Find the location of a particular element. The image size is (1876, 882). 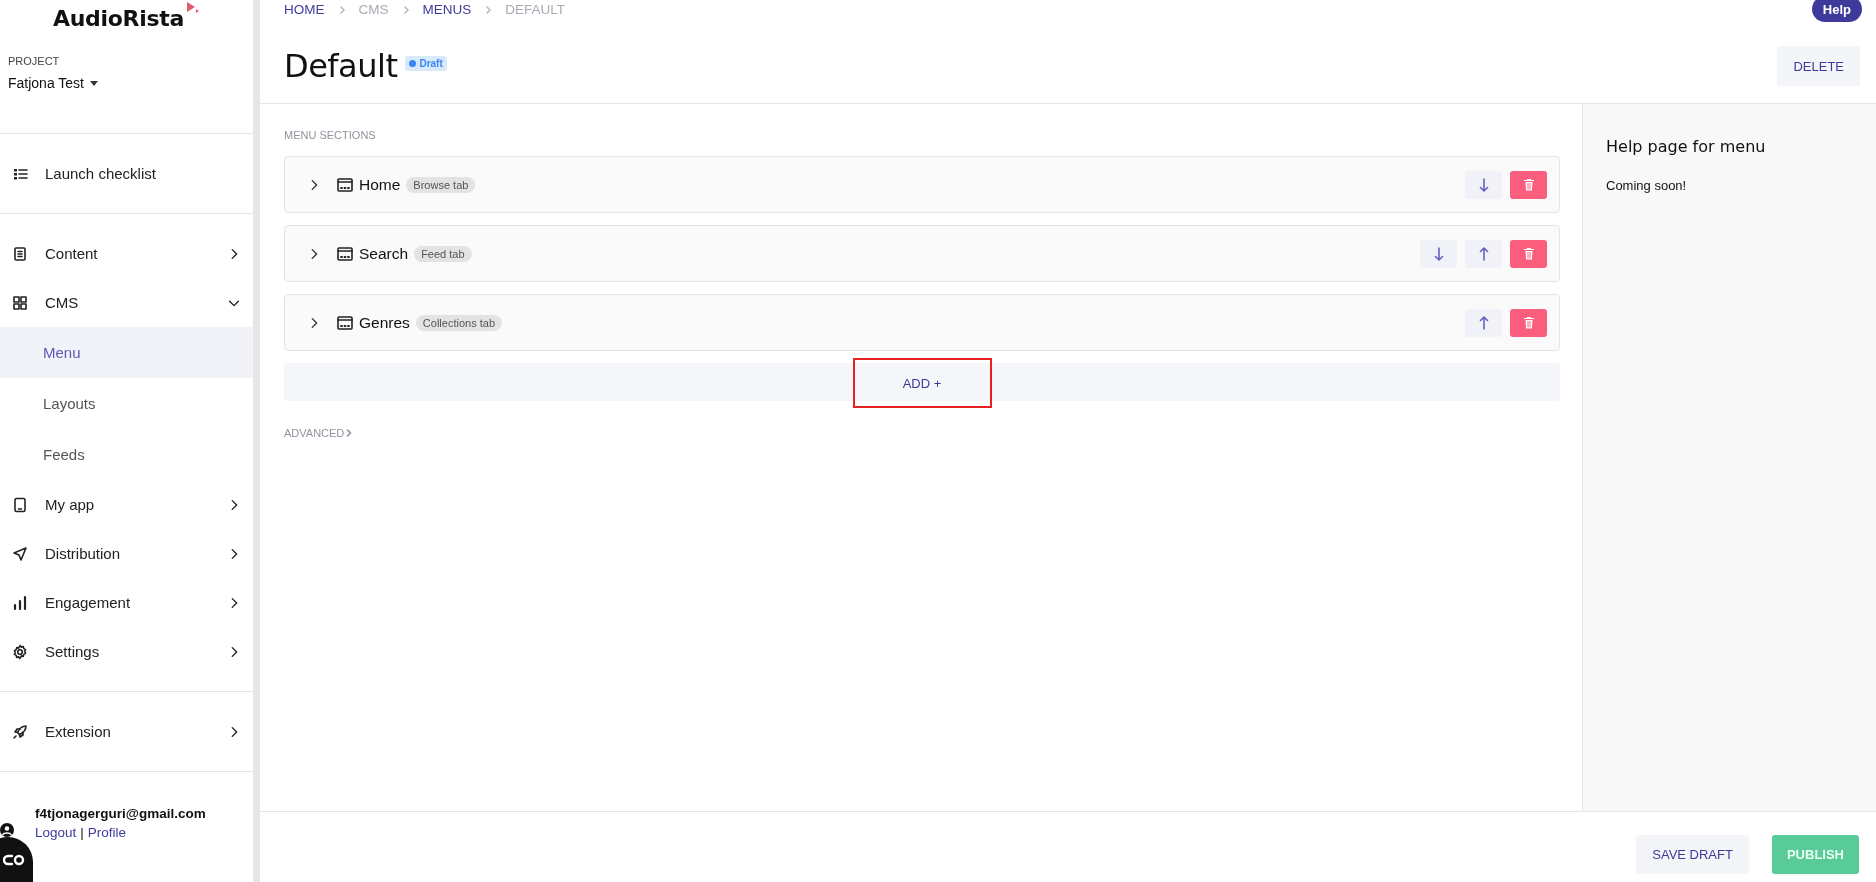

nav-item: Content is located at coordinates (126, 253).